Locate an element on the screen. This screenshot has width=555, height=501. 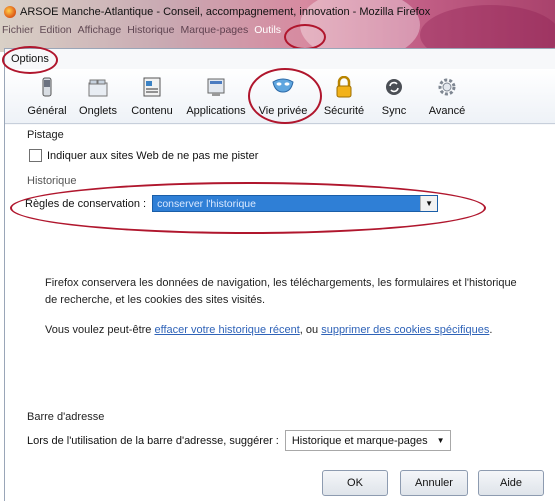
pane-onglets: Onglets is located at coordinates (98, 97).